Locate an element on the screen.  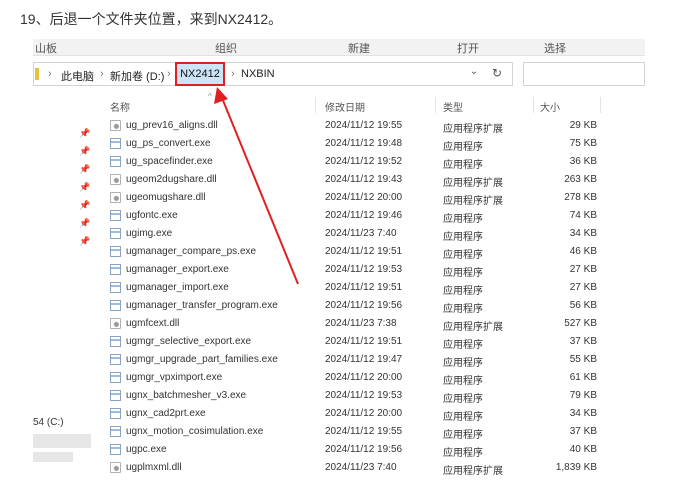
annotation-arrow is located at coordinates (256, 186).